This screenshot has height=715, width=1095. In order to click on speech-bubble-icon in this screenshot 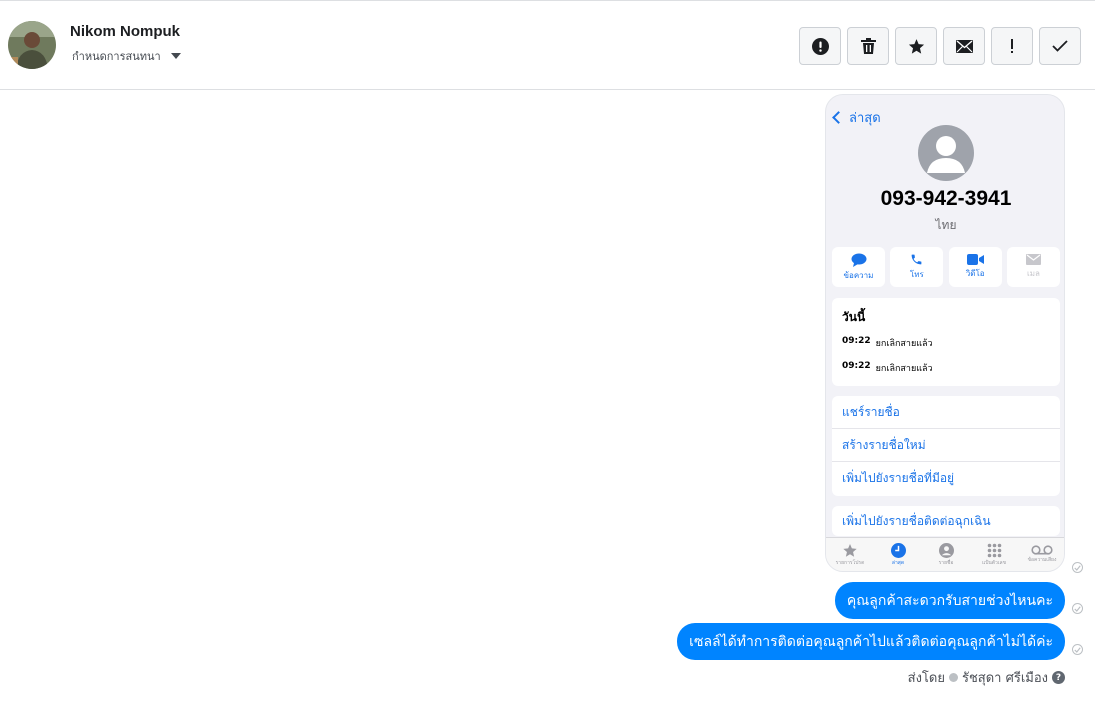, I will do `click(858, 260)`.